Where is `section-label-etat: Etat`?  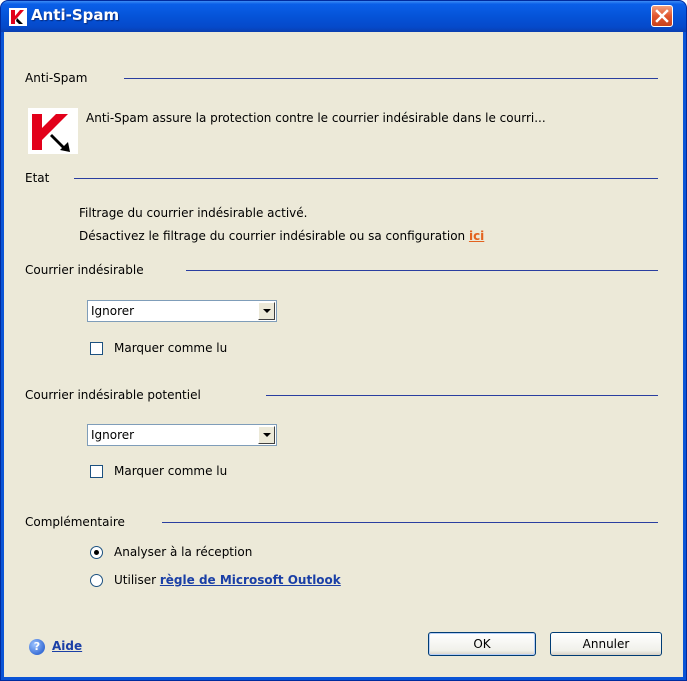 section-label-etat: Etat is located at coordinates (40, 178).